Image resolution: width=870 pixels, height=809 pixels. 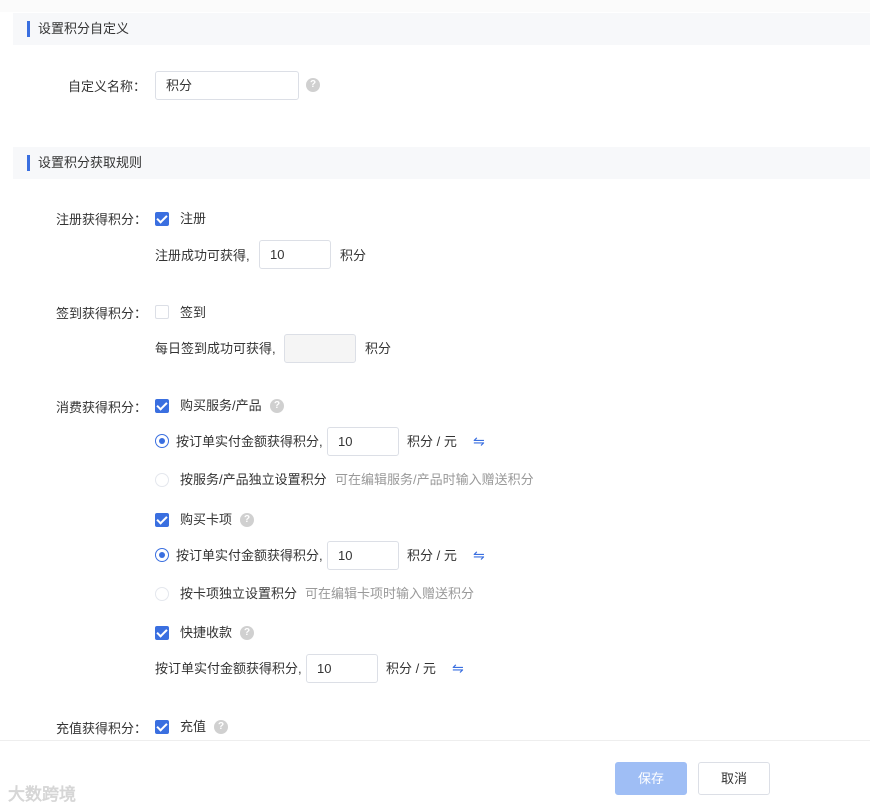 I want to click on card-independent-hint: 可在编辑卡项时输入赠送积分, so click(x=390, y=593).